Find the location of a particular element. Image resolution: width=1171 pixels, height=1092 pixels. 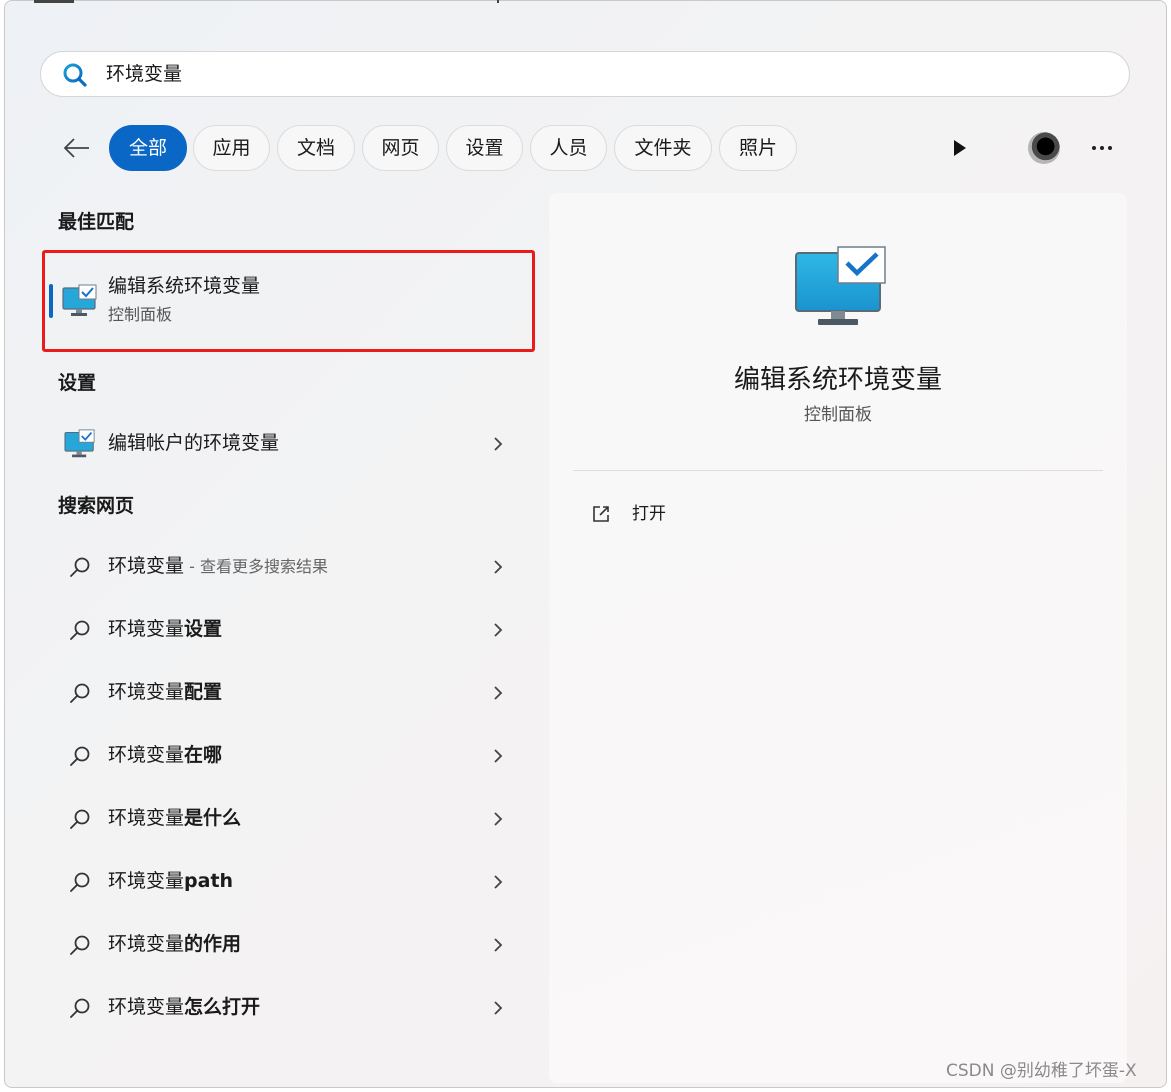

play-icon is located at coordinates (960, 148).